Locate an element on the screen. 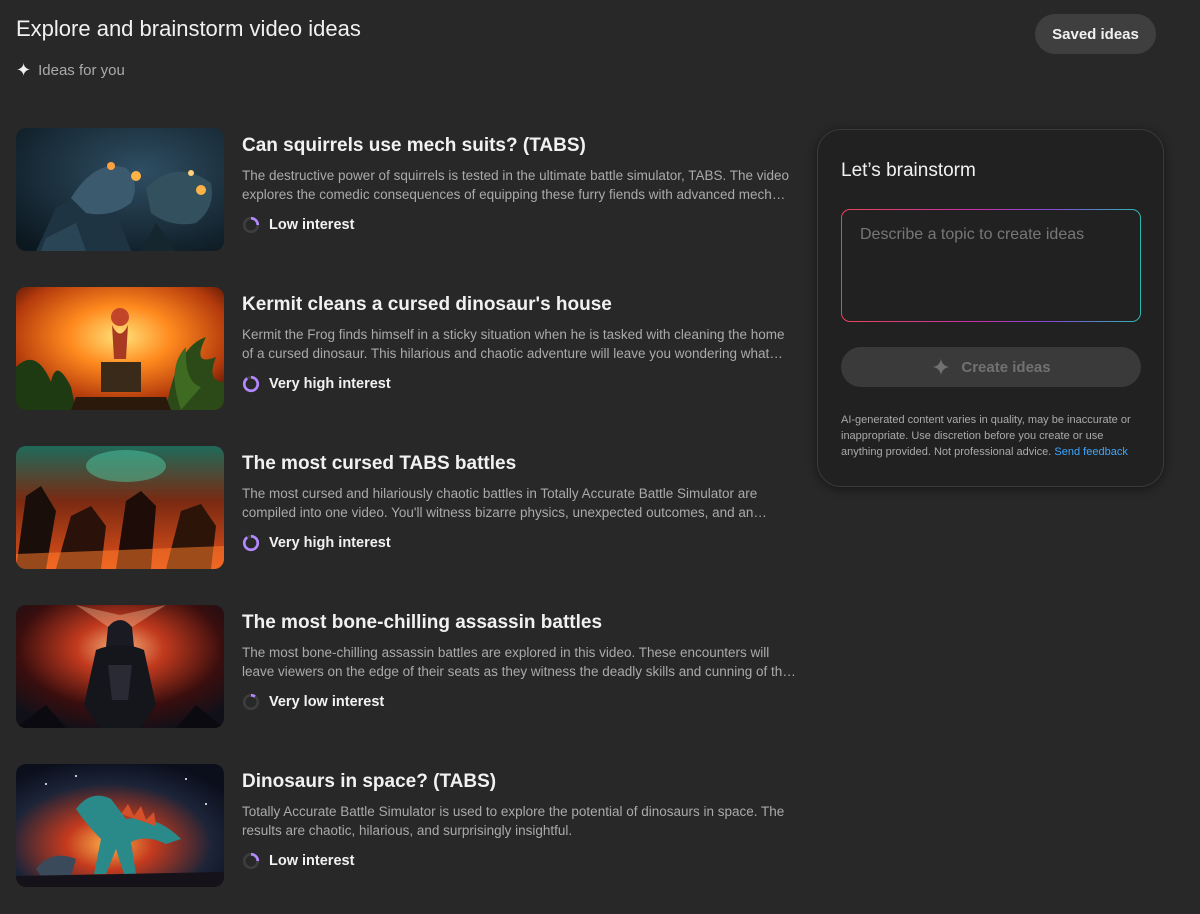  subtitle-label: Ideas for you is located at coordinates (81, 70).